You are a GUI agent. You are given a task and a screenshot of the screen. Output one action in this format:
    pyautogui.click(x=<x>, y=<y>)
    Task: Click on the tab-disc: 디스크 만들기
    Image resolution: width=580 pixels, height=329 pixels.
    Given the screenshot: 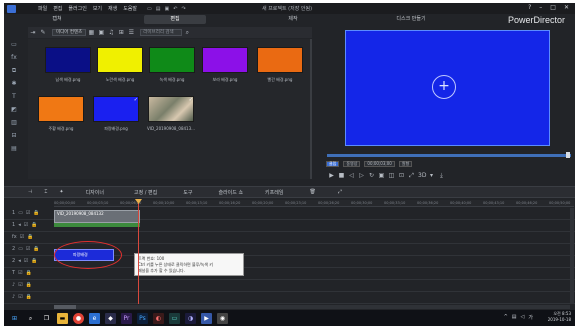 What is the action you would take?
    pyautogui.click(x=411, y=19)
    